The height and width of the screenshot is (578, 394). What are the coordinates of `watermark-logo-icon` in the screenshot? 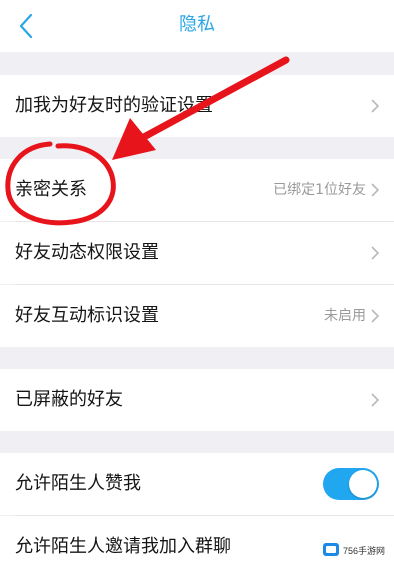 It's located at (331, 549).